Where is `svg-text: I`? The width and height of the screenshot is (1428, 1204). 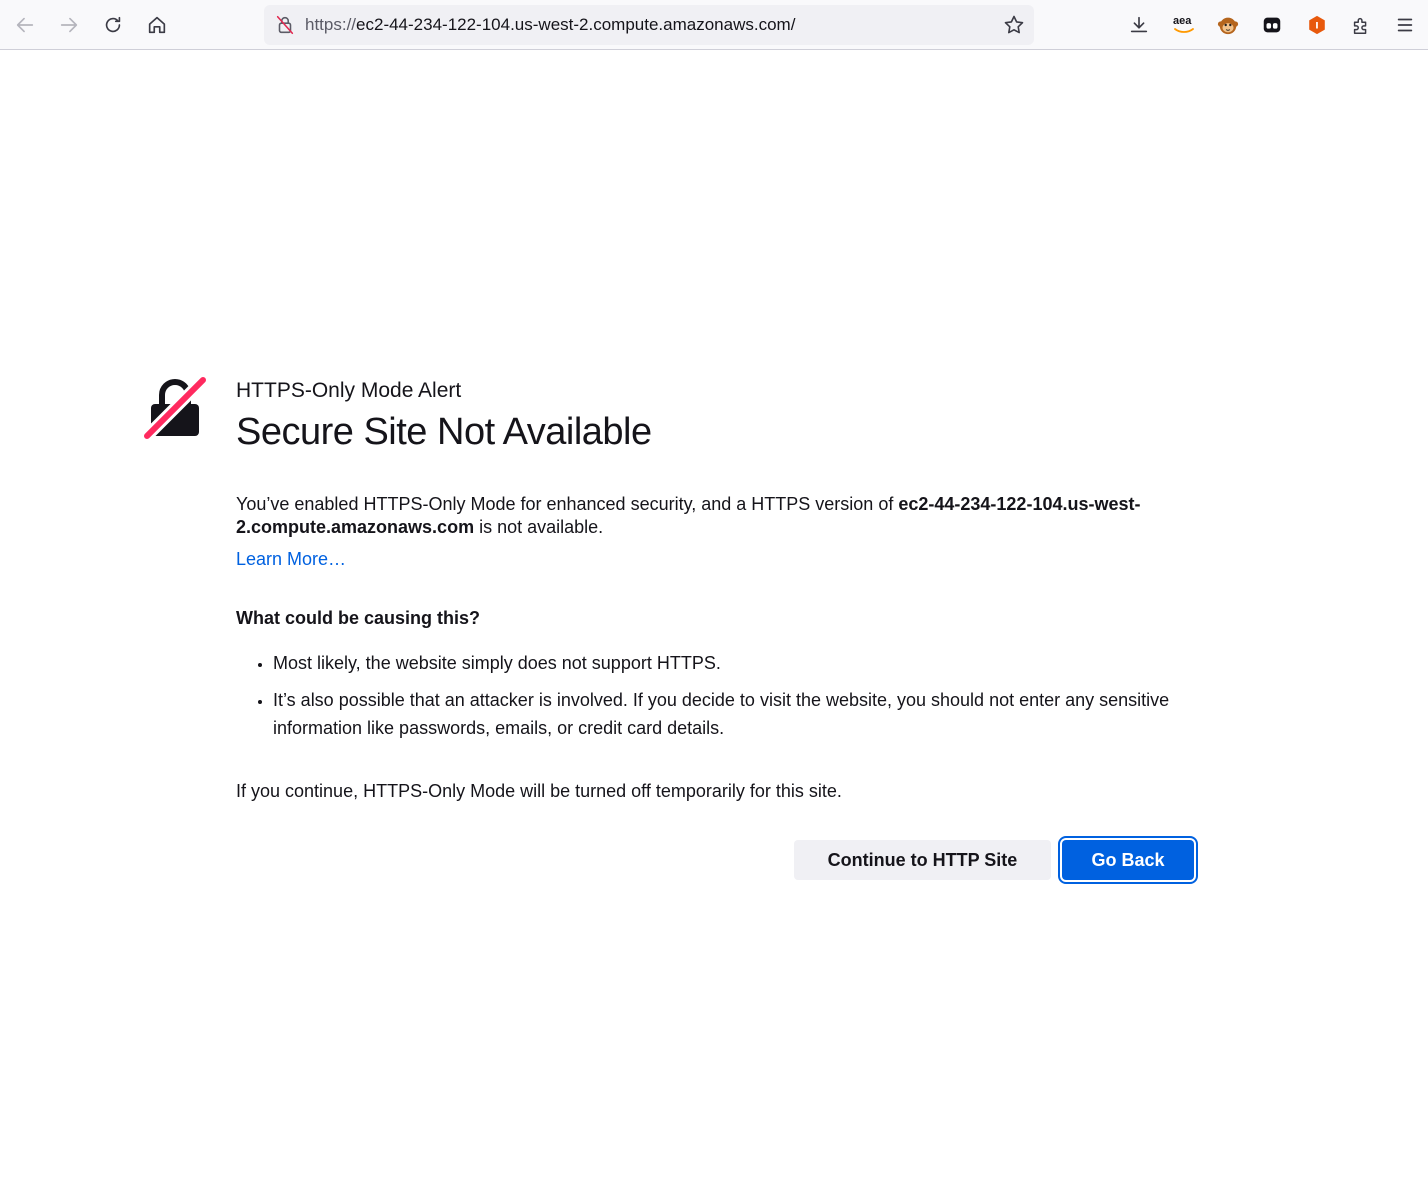 svg-text: I is located at coordinates (1316, 26).